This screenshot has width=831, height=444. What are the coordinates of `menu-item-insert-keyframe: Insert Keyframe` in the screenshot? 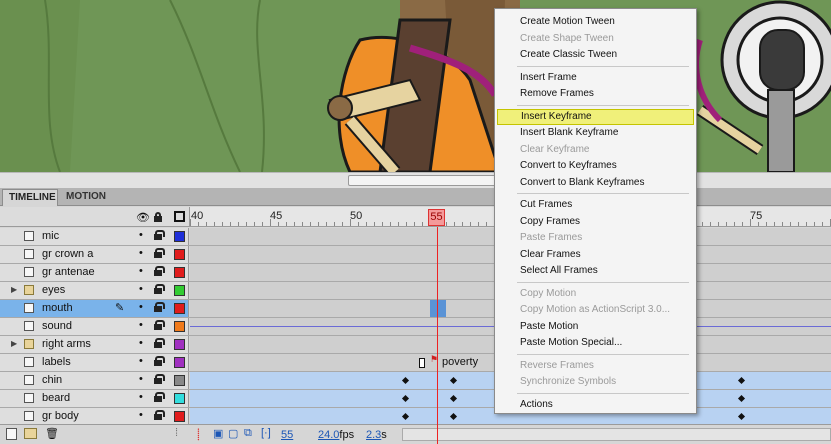 It's located at (595, 116).